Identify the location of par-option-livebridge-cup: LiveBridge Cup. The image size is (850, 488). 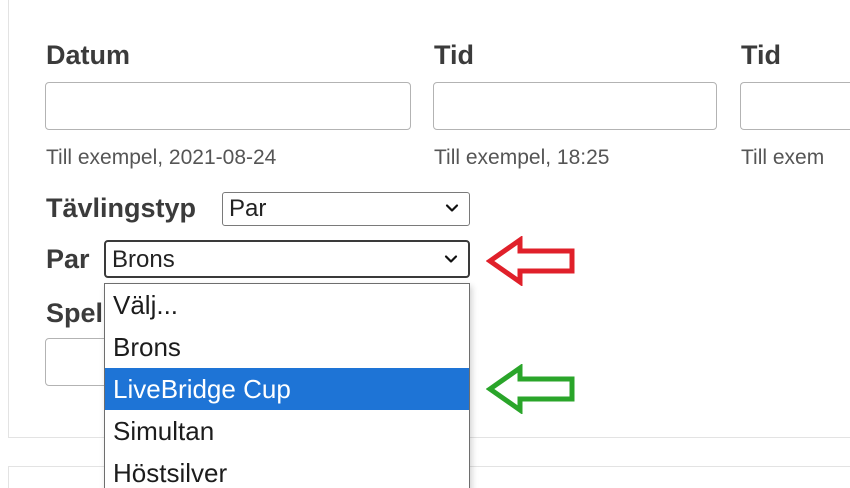
(287, 389).